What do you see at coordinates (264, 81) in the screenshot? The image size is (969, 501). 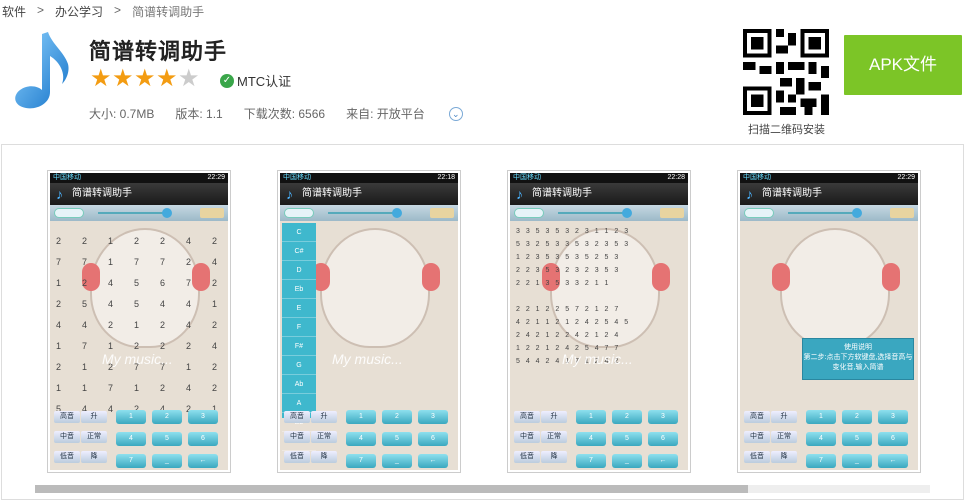 I see `badge-label: MTC认证` at bounding box center [264, 81].